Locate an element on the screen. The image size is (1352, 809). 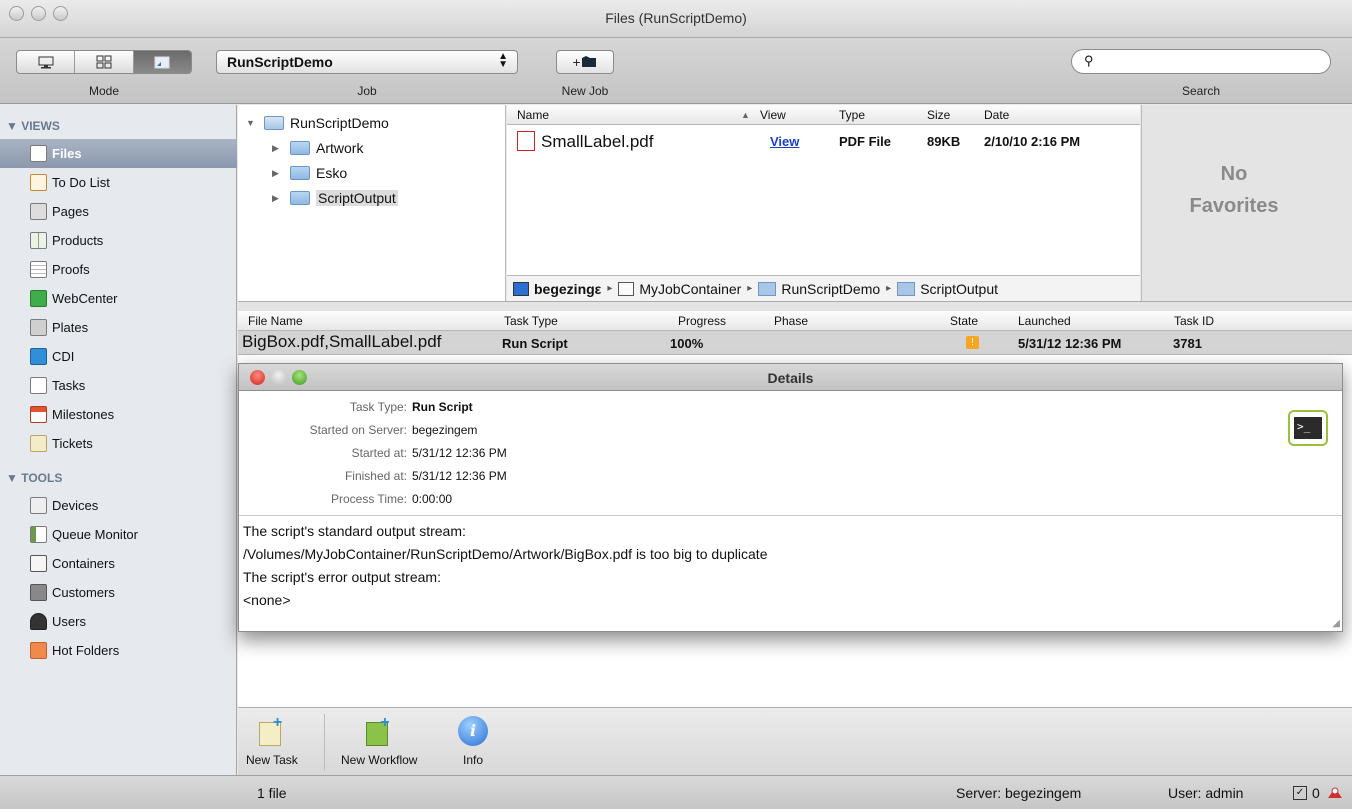
col-progress: Progress is located at coordinates (702, 321).